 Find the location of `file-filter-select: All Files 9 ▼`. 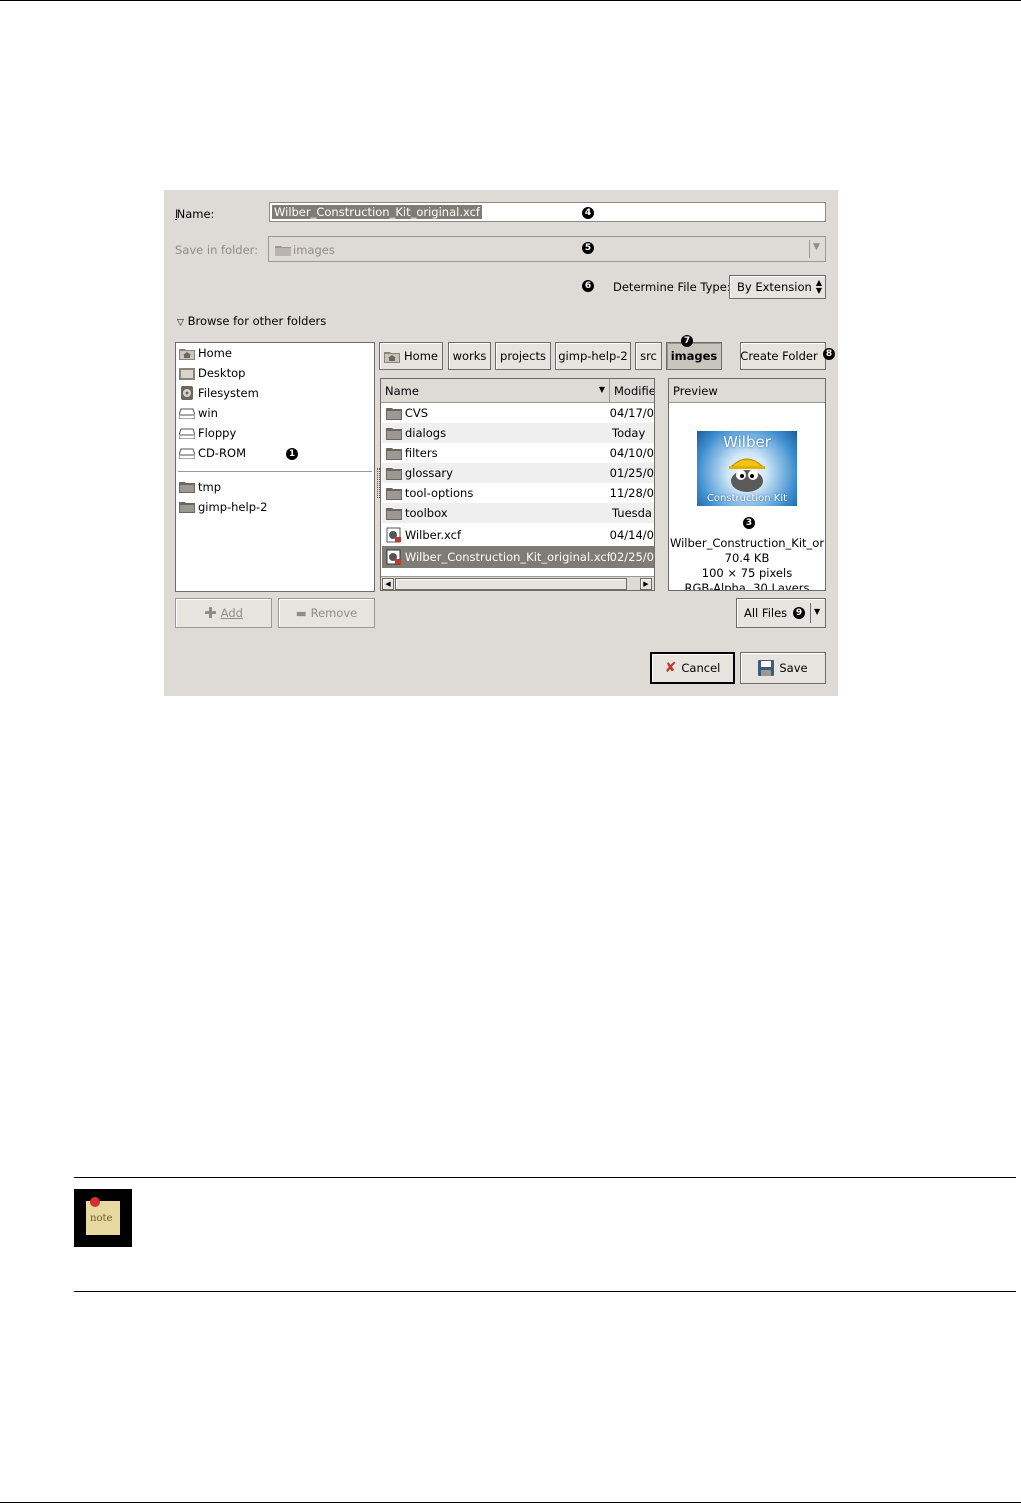

file-filter-select: All Files 9 ▼ is located at coordinates (781, 613).